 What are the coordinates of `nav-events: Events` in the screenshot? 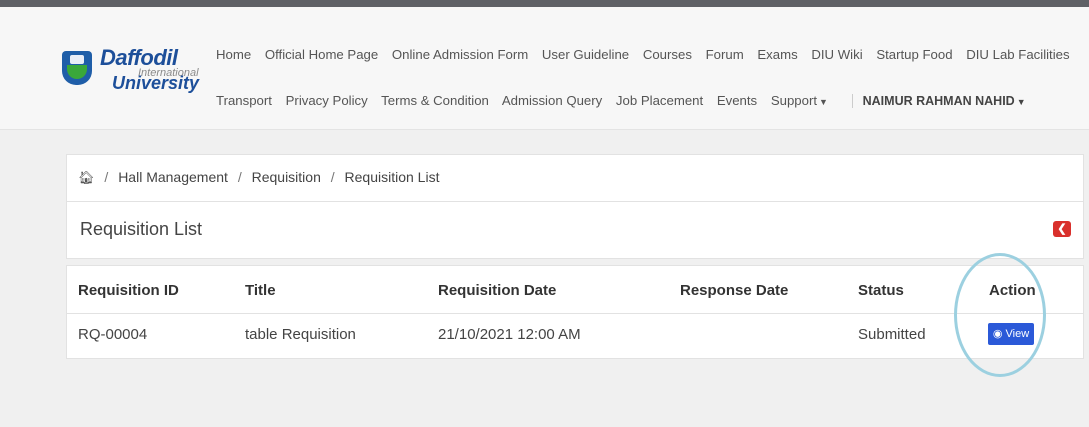 It's located at (737, 100).